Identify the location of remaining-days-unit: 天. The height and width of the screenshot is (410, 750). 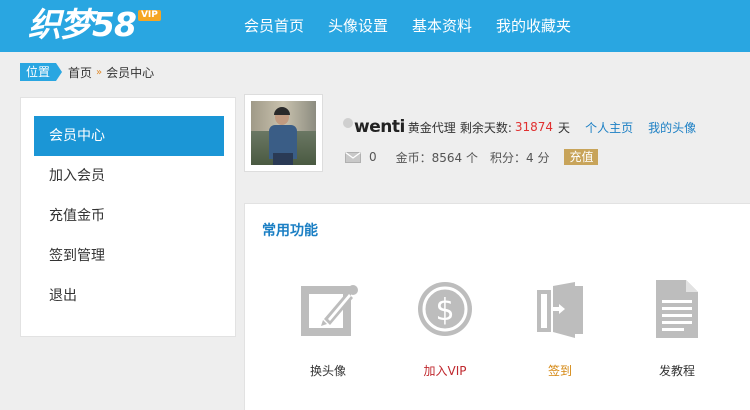
(564, 127).